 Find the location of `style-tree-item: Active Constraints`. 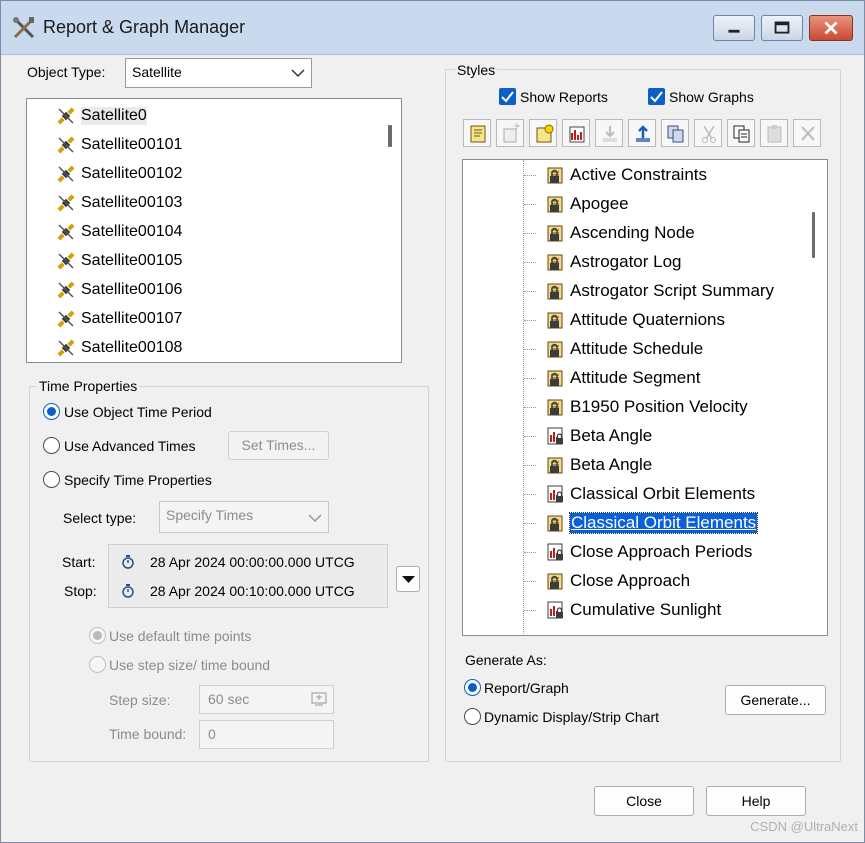

style-tree-item: Active Constraints is located at coordinates (626, 175).